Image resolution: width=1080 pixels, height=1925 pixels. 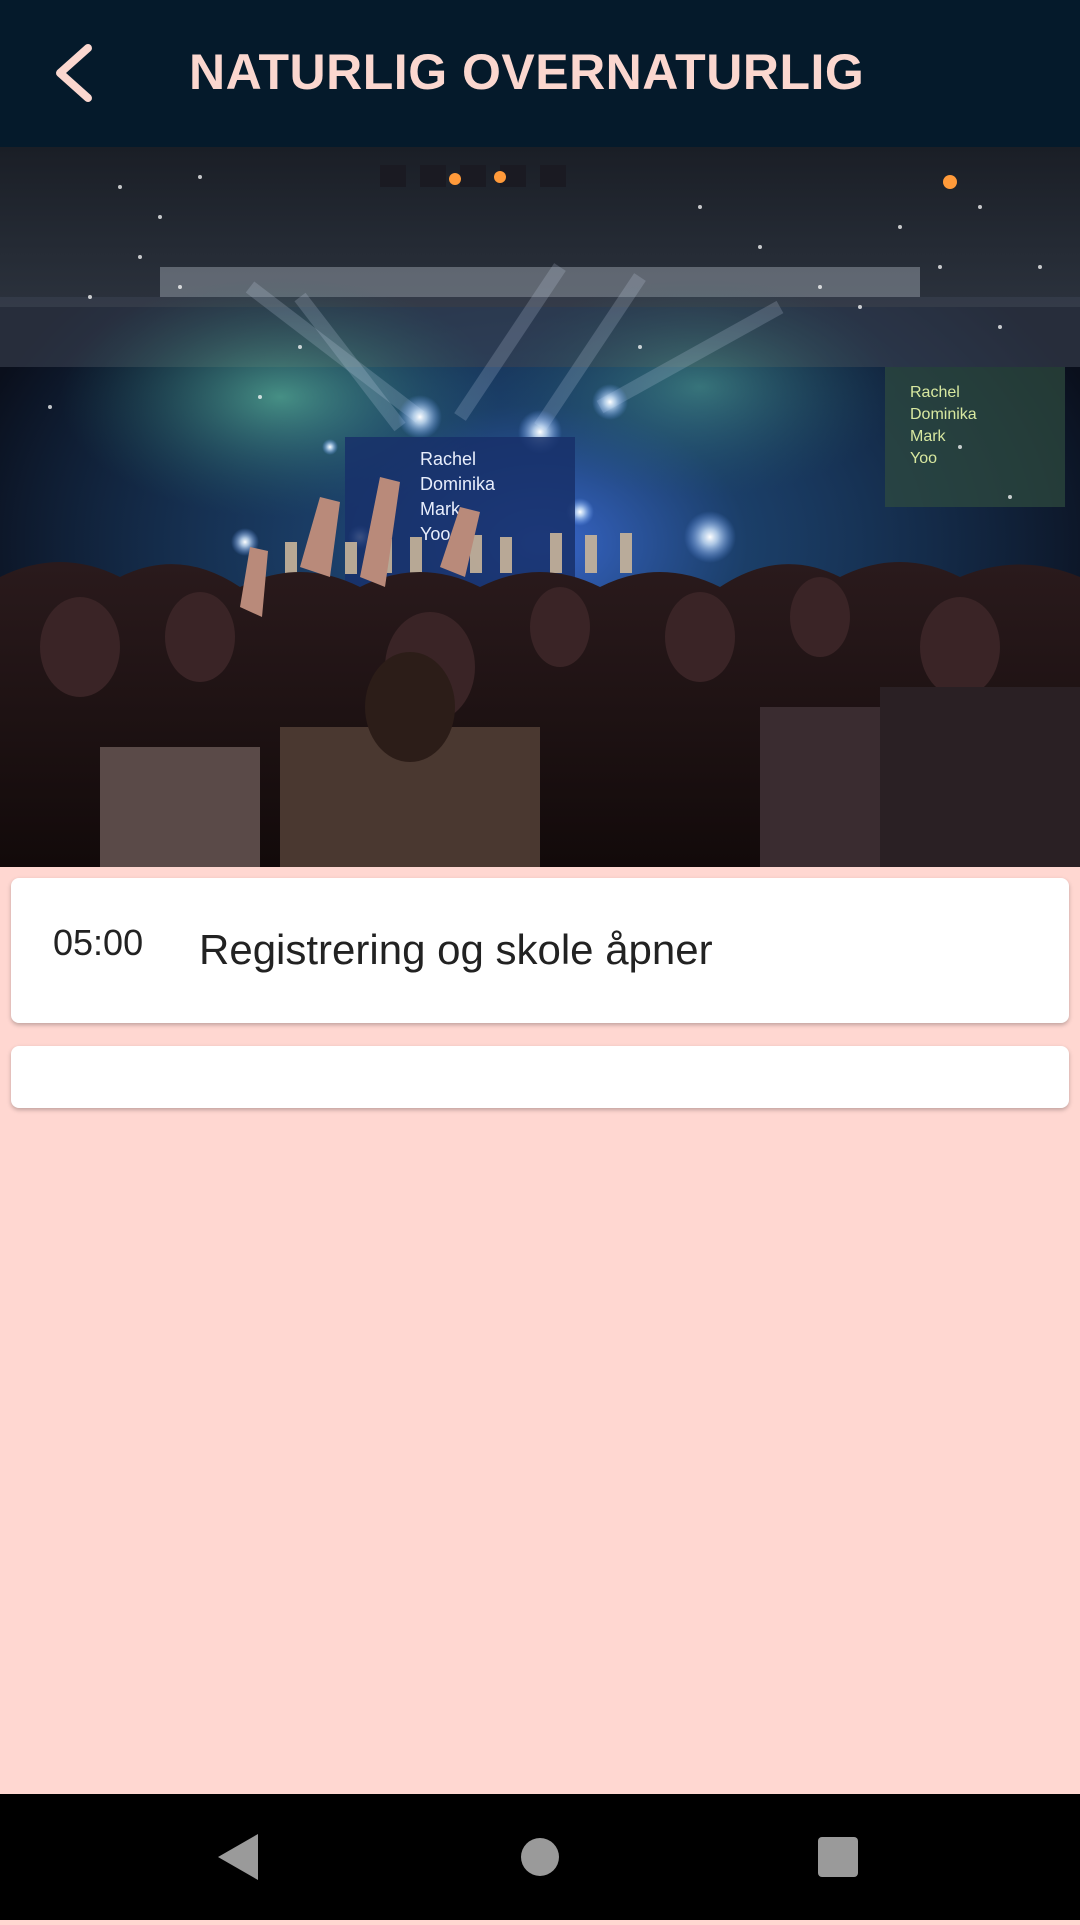 What do you see at coordinates (448, 459) in the screenshot?
I see `stage-screen-line: Rachel` at bounding box center [448, 459].